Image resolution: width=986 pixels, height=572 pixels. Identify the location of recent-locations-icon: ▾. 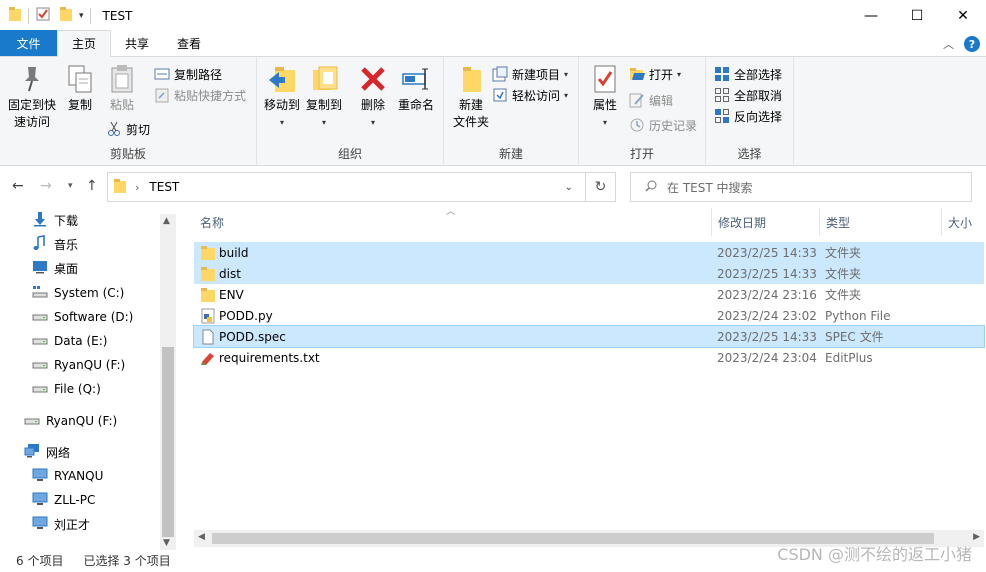
(70, 186).